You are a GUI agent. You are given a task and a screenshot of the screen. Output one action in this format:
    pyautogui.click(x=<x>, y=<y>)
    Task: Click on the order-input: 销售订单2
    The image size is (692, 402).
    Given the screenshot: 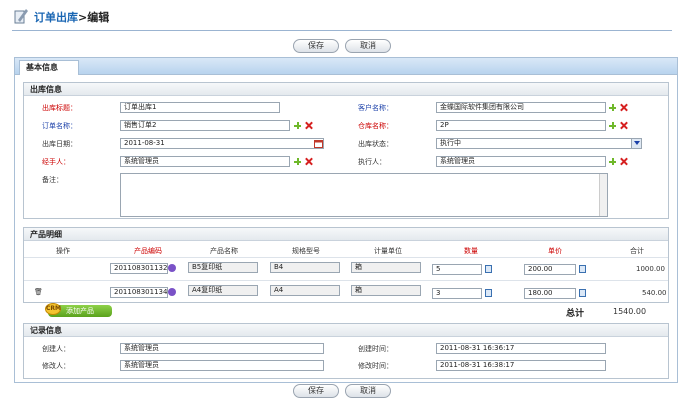 What is the action you would take?
    pyautogui.click(x=205, y=125)
    